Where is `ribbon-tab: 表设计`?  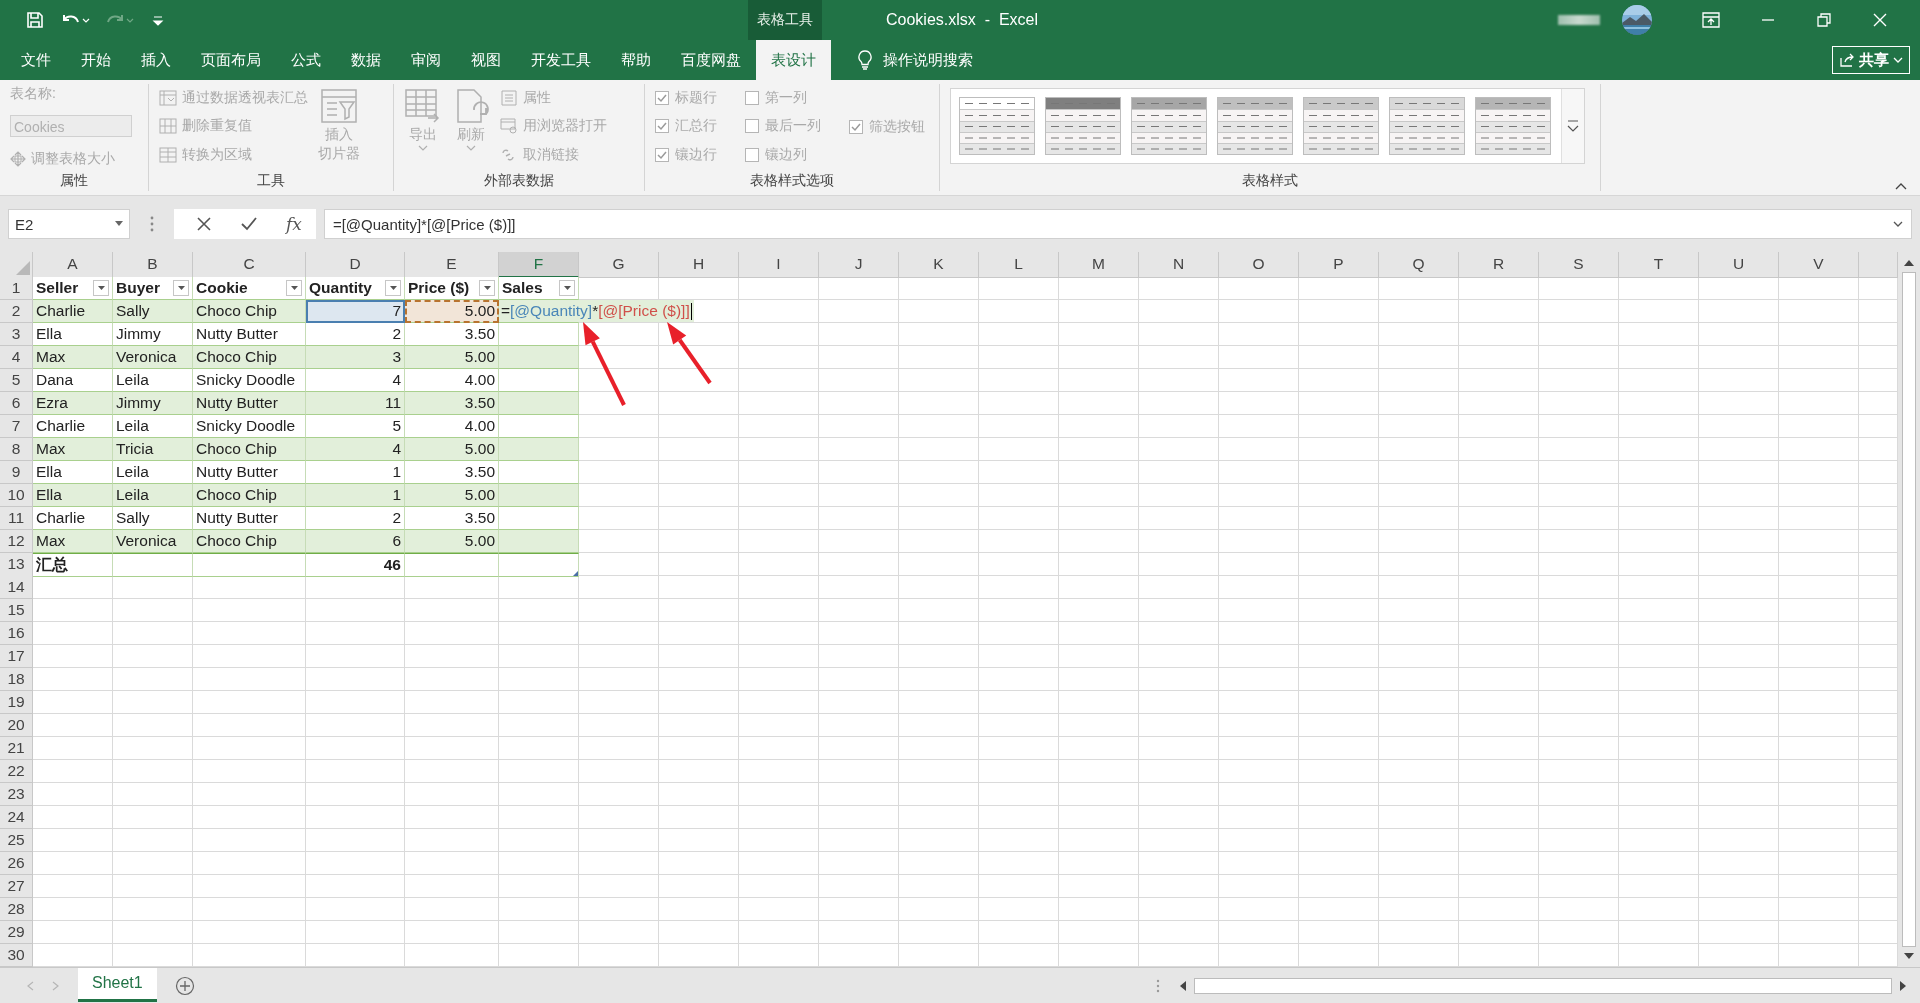 ribbon-tab: 表设计 is located at coordinates (793, 60).